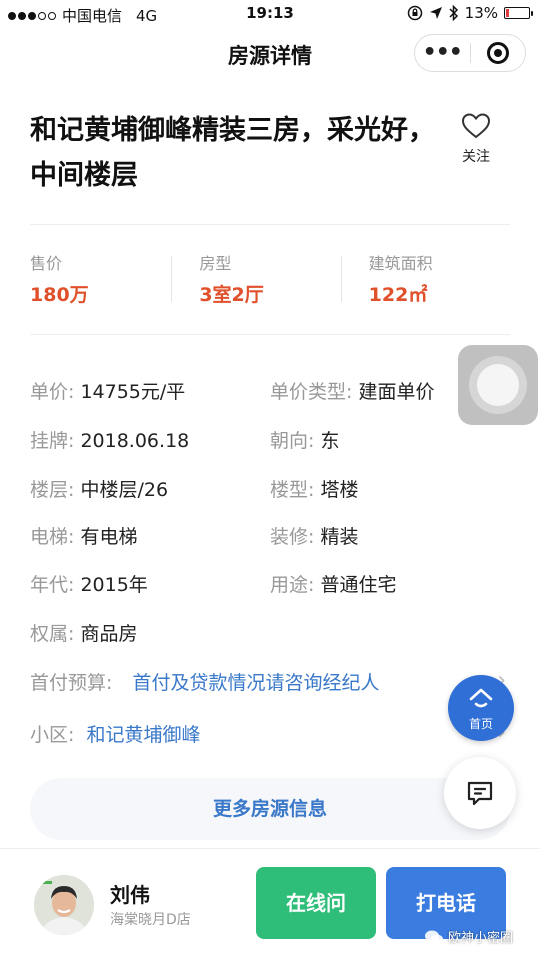 The width and height of the screenshot is (540, 960). I want to click on nav-bar: 房源详情 •••, so click(270, 54).